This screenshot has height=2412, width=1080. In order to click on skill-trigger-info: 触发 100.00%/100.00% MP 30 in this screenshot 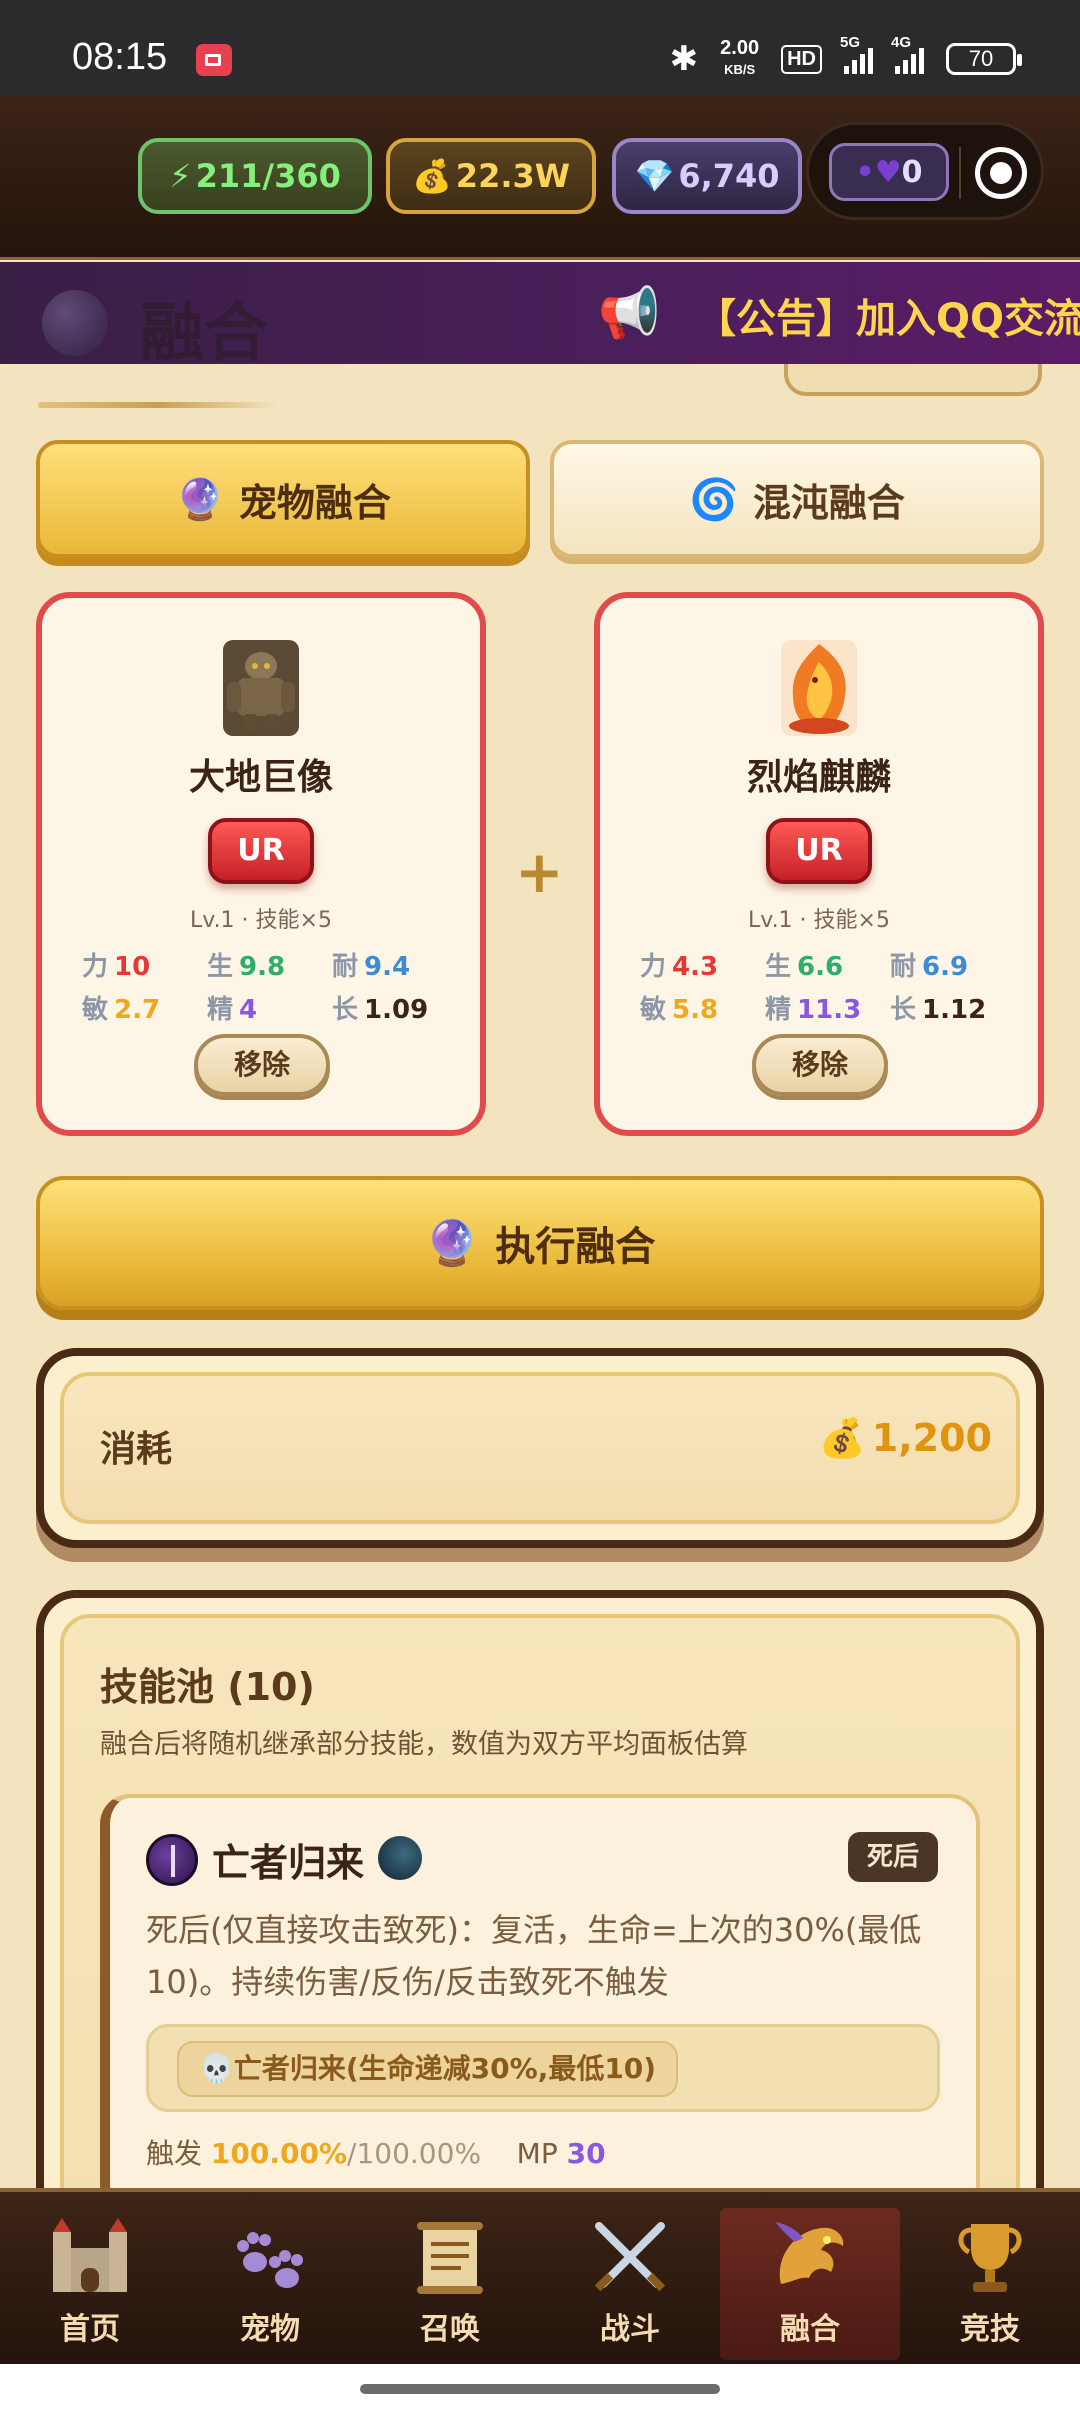, I will do `click(376, 2152)`.